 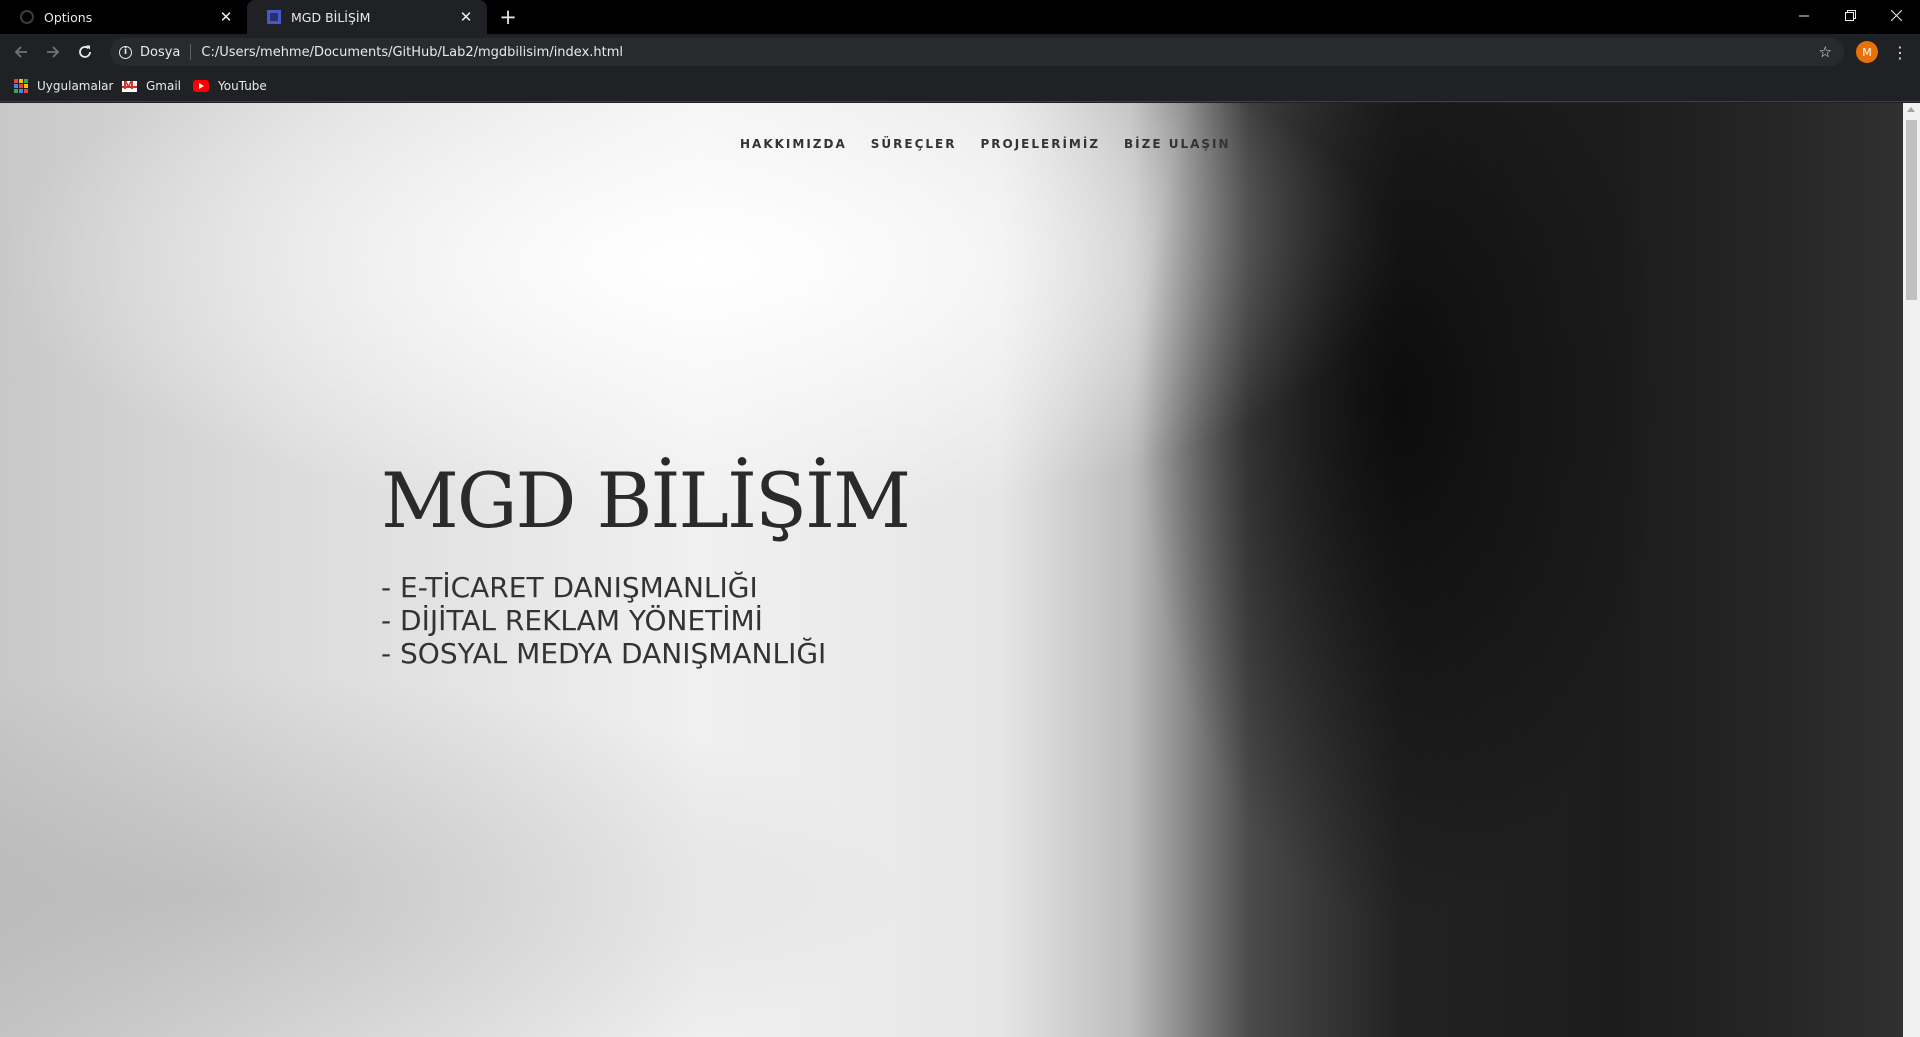 What do you see at coordinates (75, 86) in the screenshot?
I see `bookmark-label: Uygulamalar` at bounding box center [75, 86].